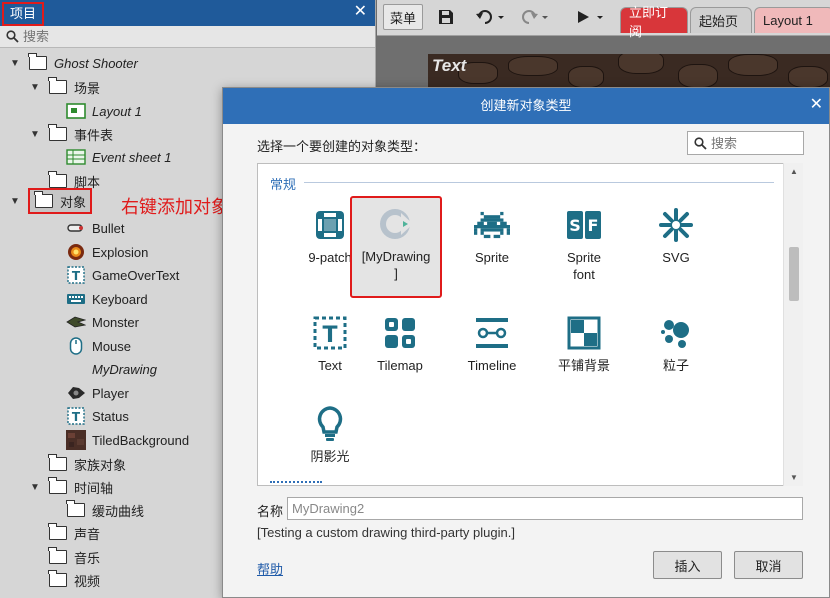 This screenshot has height=598, width=830. What do you see at coordinates (70, 134) in the screenshot?
I see `tree-folder-event-sheets: ▼ 事件表` at bounding box center [70, 134].